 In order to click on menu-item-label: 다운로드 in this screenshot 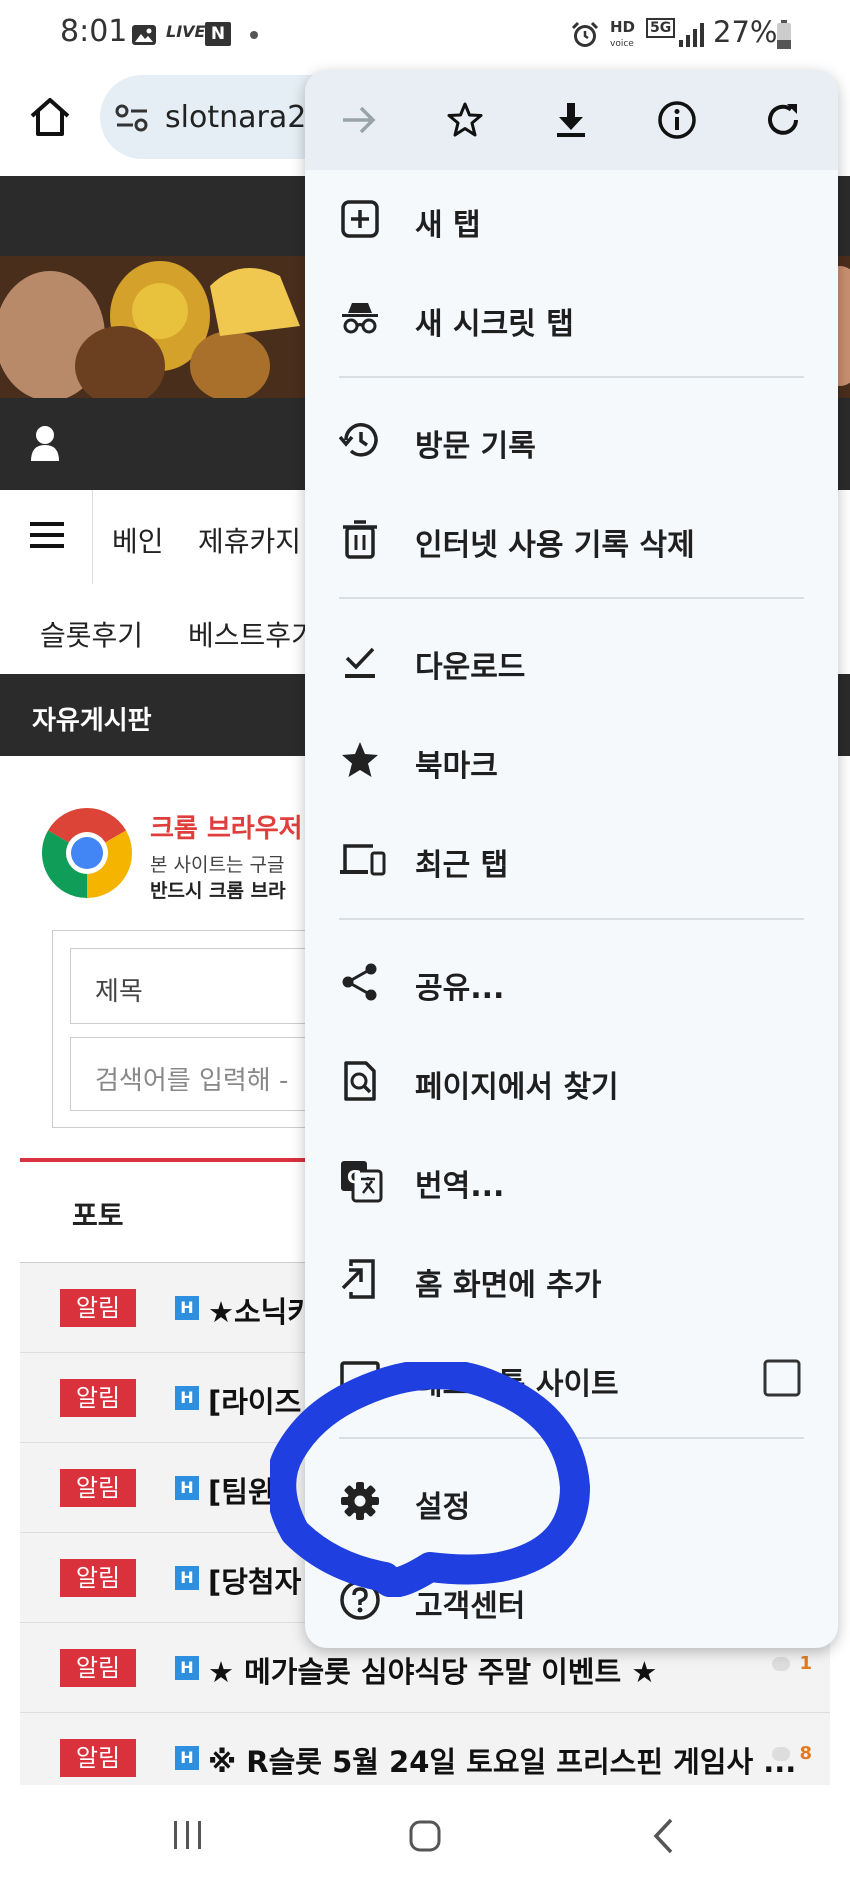, I will do `click(470, 667)`.